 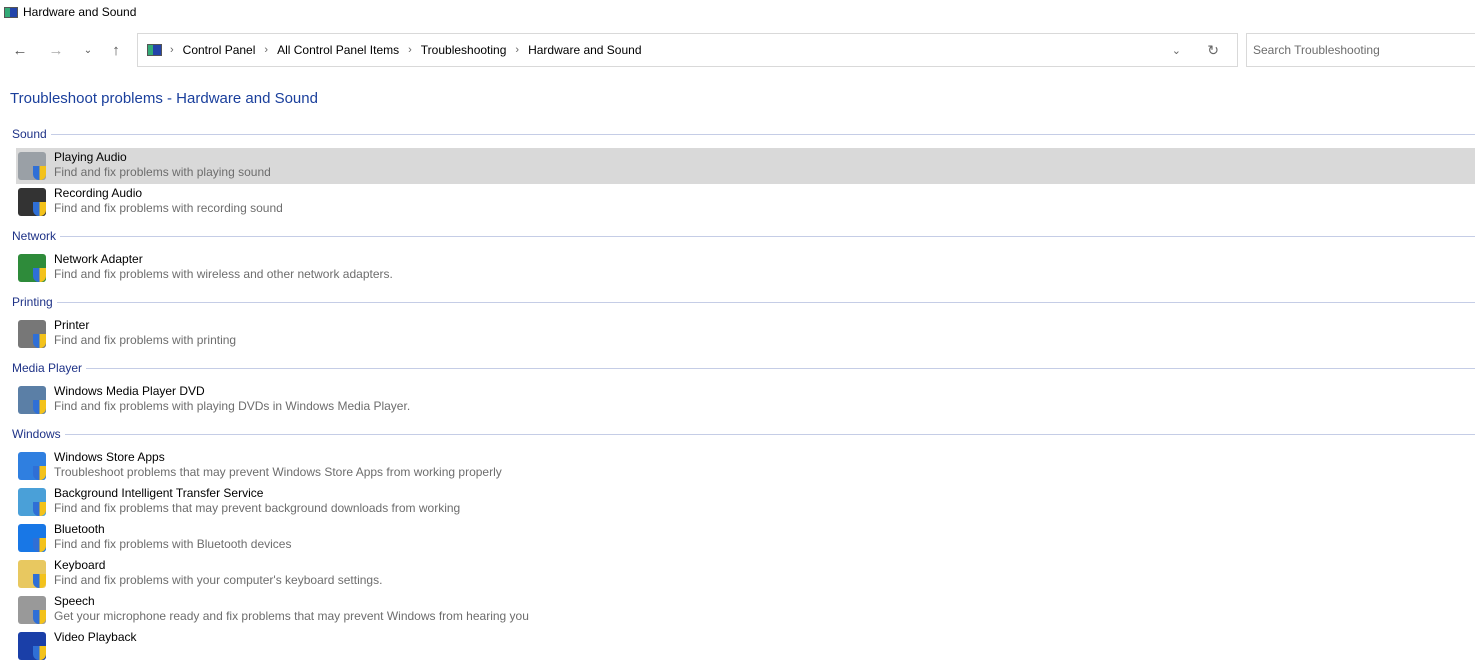 What do you see at coordinates (98, 193) in the screenshot?
I see `item-title: Recording Audio` at bounding box center [98, 193].